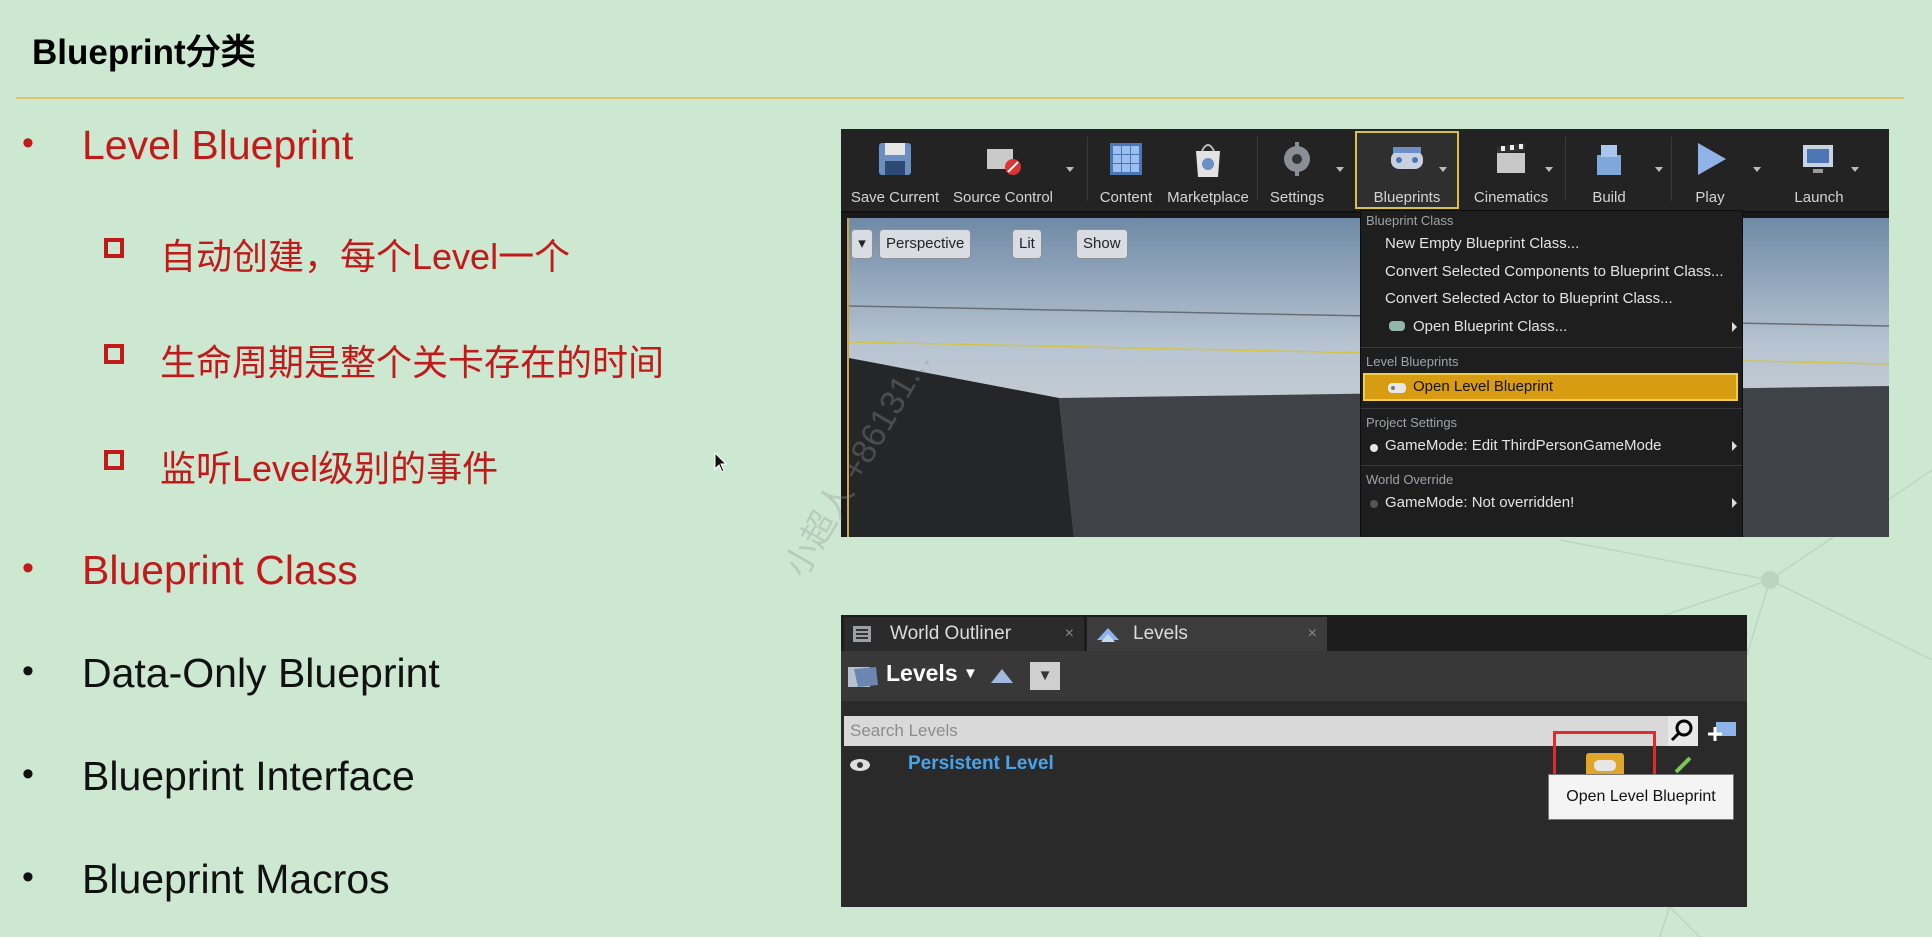 The image size is (1932, 937). What do you see at coordinates (1397, 326) in the screenshot?
I see `open-blueprint-class-icon` at bounding box center [1397, 326].